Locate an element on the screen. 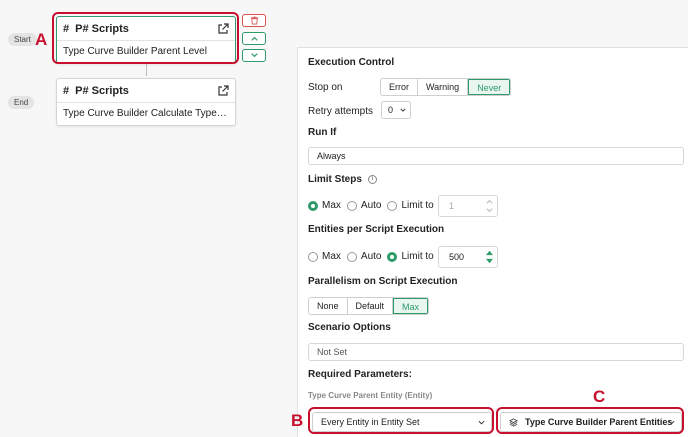  run-if-heading: Run If is located at coordinates (322, 132).